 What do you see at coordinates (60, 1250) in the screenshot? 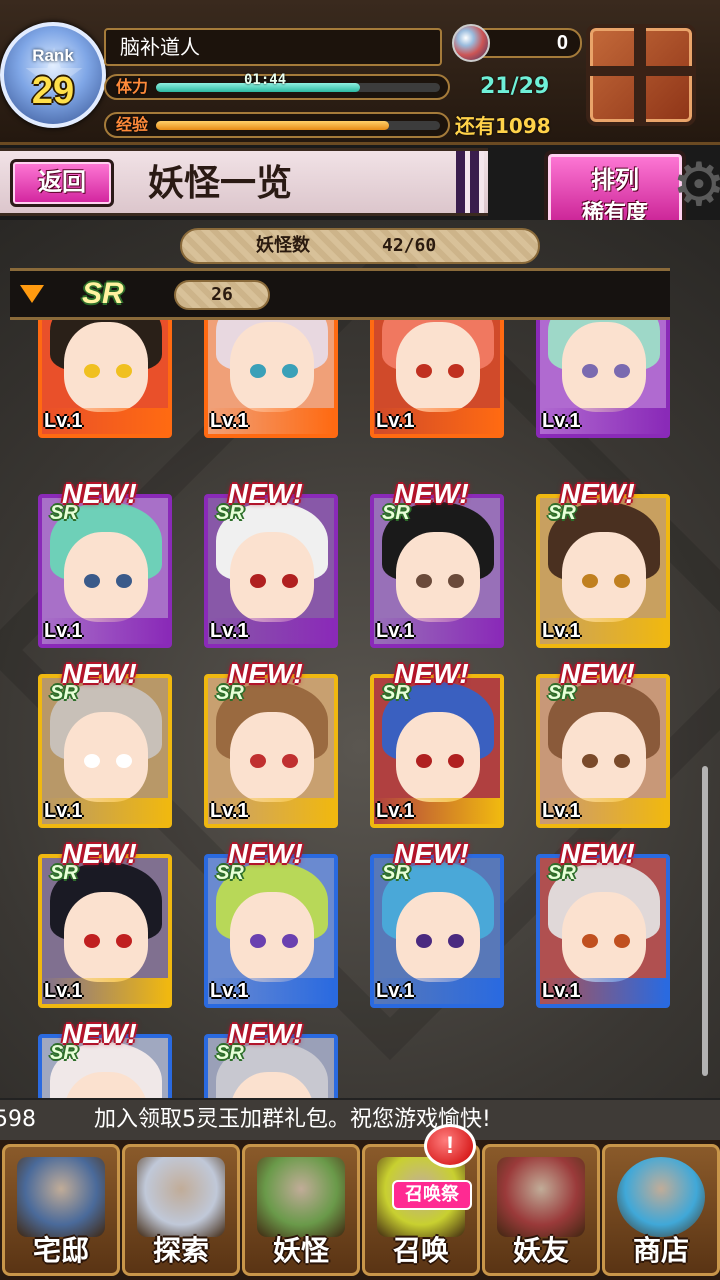
I see `nav-label: 宅邸` at bounding box center [60, 1250].